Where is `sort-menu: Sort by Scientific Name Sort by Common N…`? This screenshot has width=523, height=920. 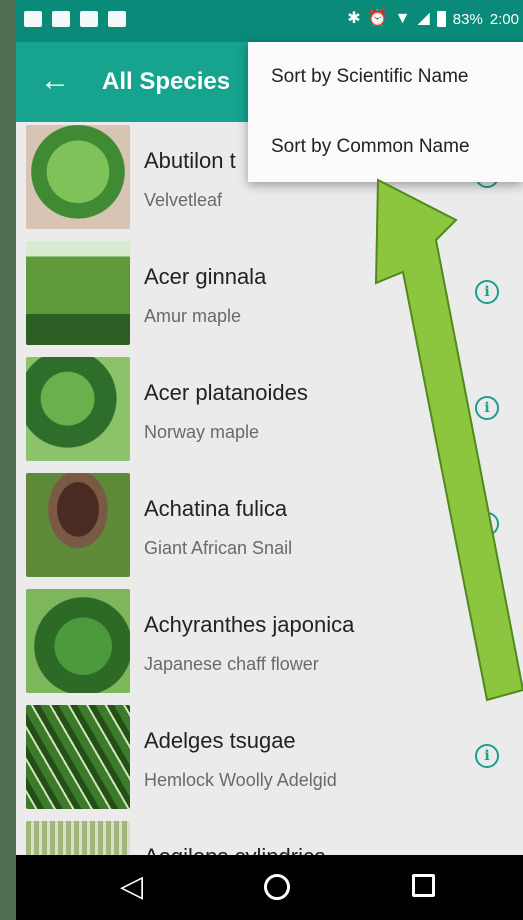
sort-menu: Sort by Scientific Name Sort by Common N… is located at coordinates (385, 112).